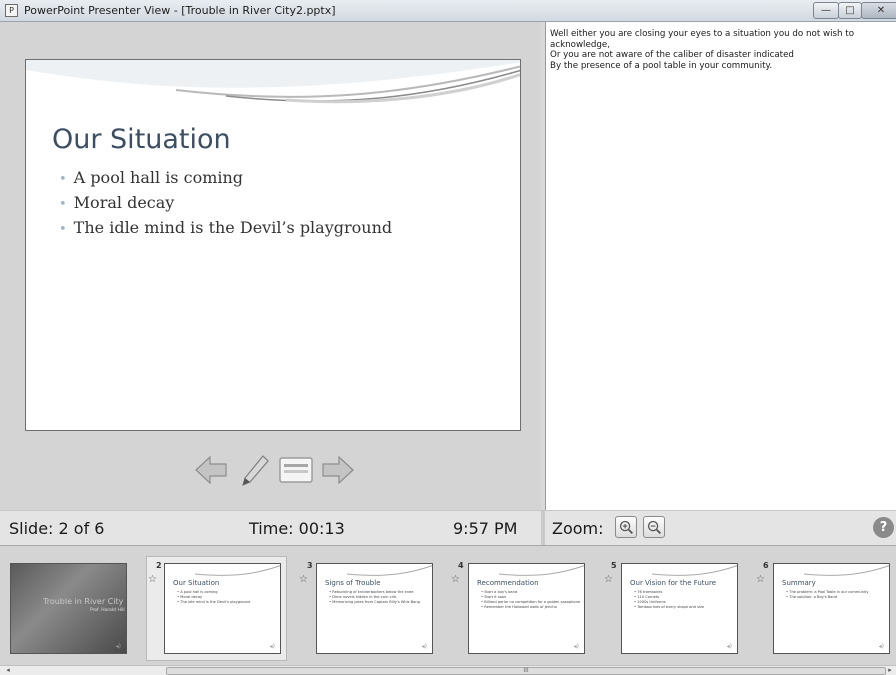 The height and width of the screenshot is (675, 896). What do you see at coordinates (626, 527) in the screenshot?
I see `zoom-in-icon` at bounding box center [626, 527].